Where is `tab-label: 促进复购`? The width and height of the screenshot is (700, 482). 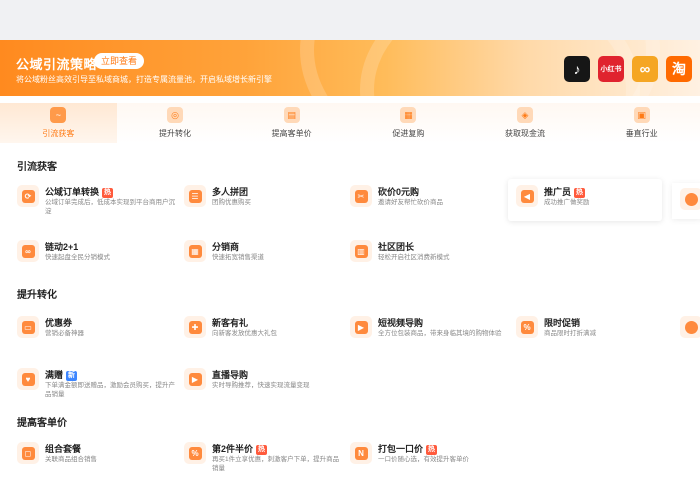
tab-label: 促进复购 is located at coordinates (408, 133).